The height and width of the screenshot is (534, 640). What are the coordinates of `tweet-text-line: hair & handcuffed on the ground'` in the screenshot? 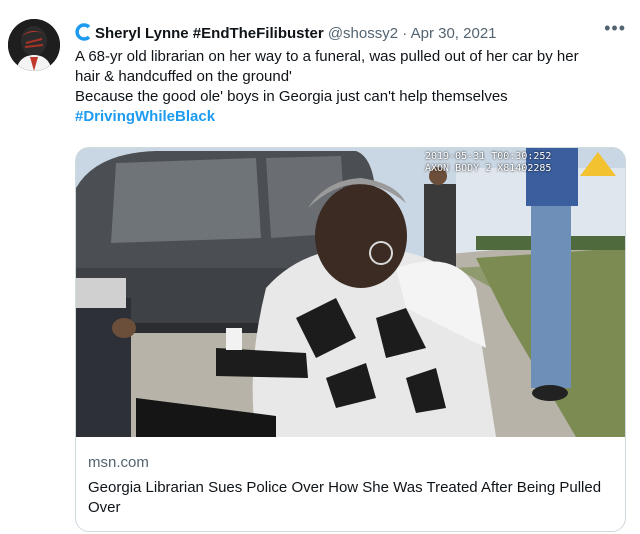 It's located at (183, 76).